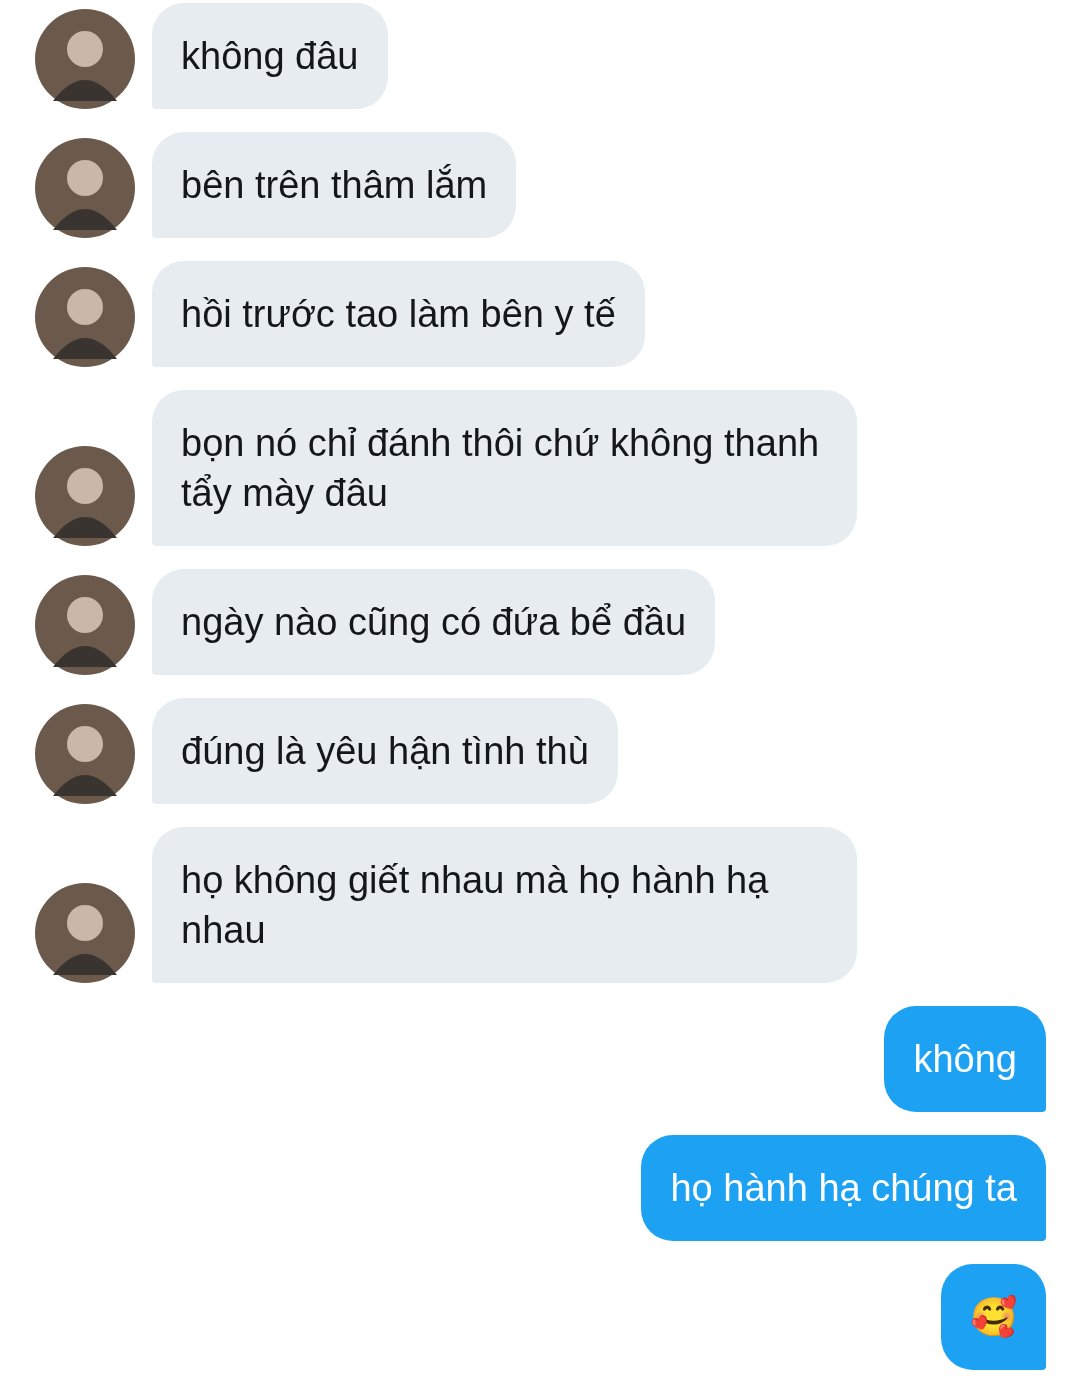 The height and width of the screenshot is (1380, 1080). I want to click on message-bubble: hồi trước tao làm bên y tế, so click(398, 314).